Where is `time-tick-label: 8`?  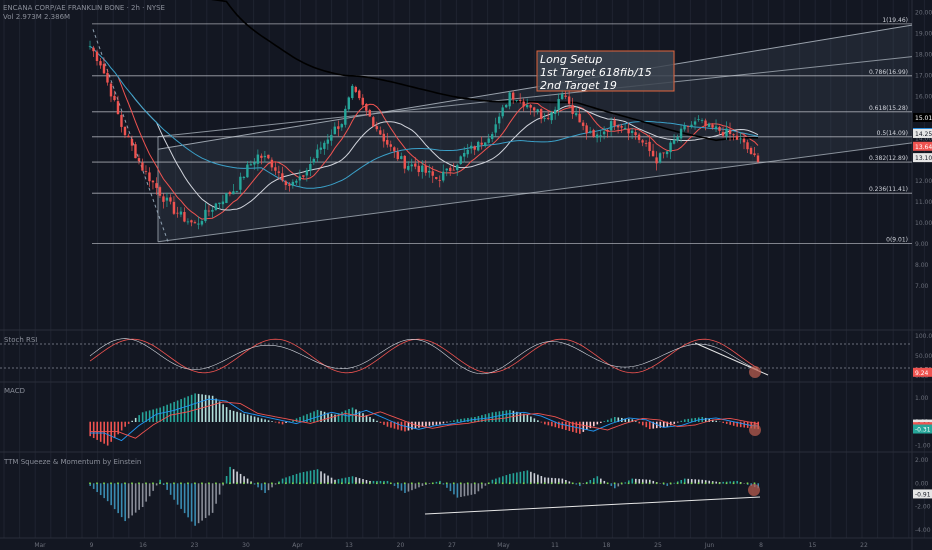 time-tick-label: 8 is located at coordinates (761, 545).